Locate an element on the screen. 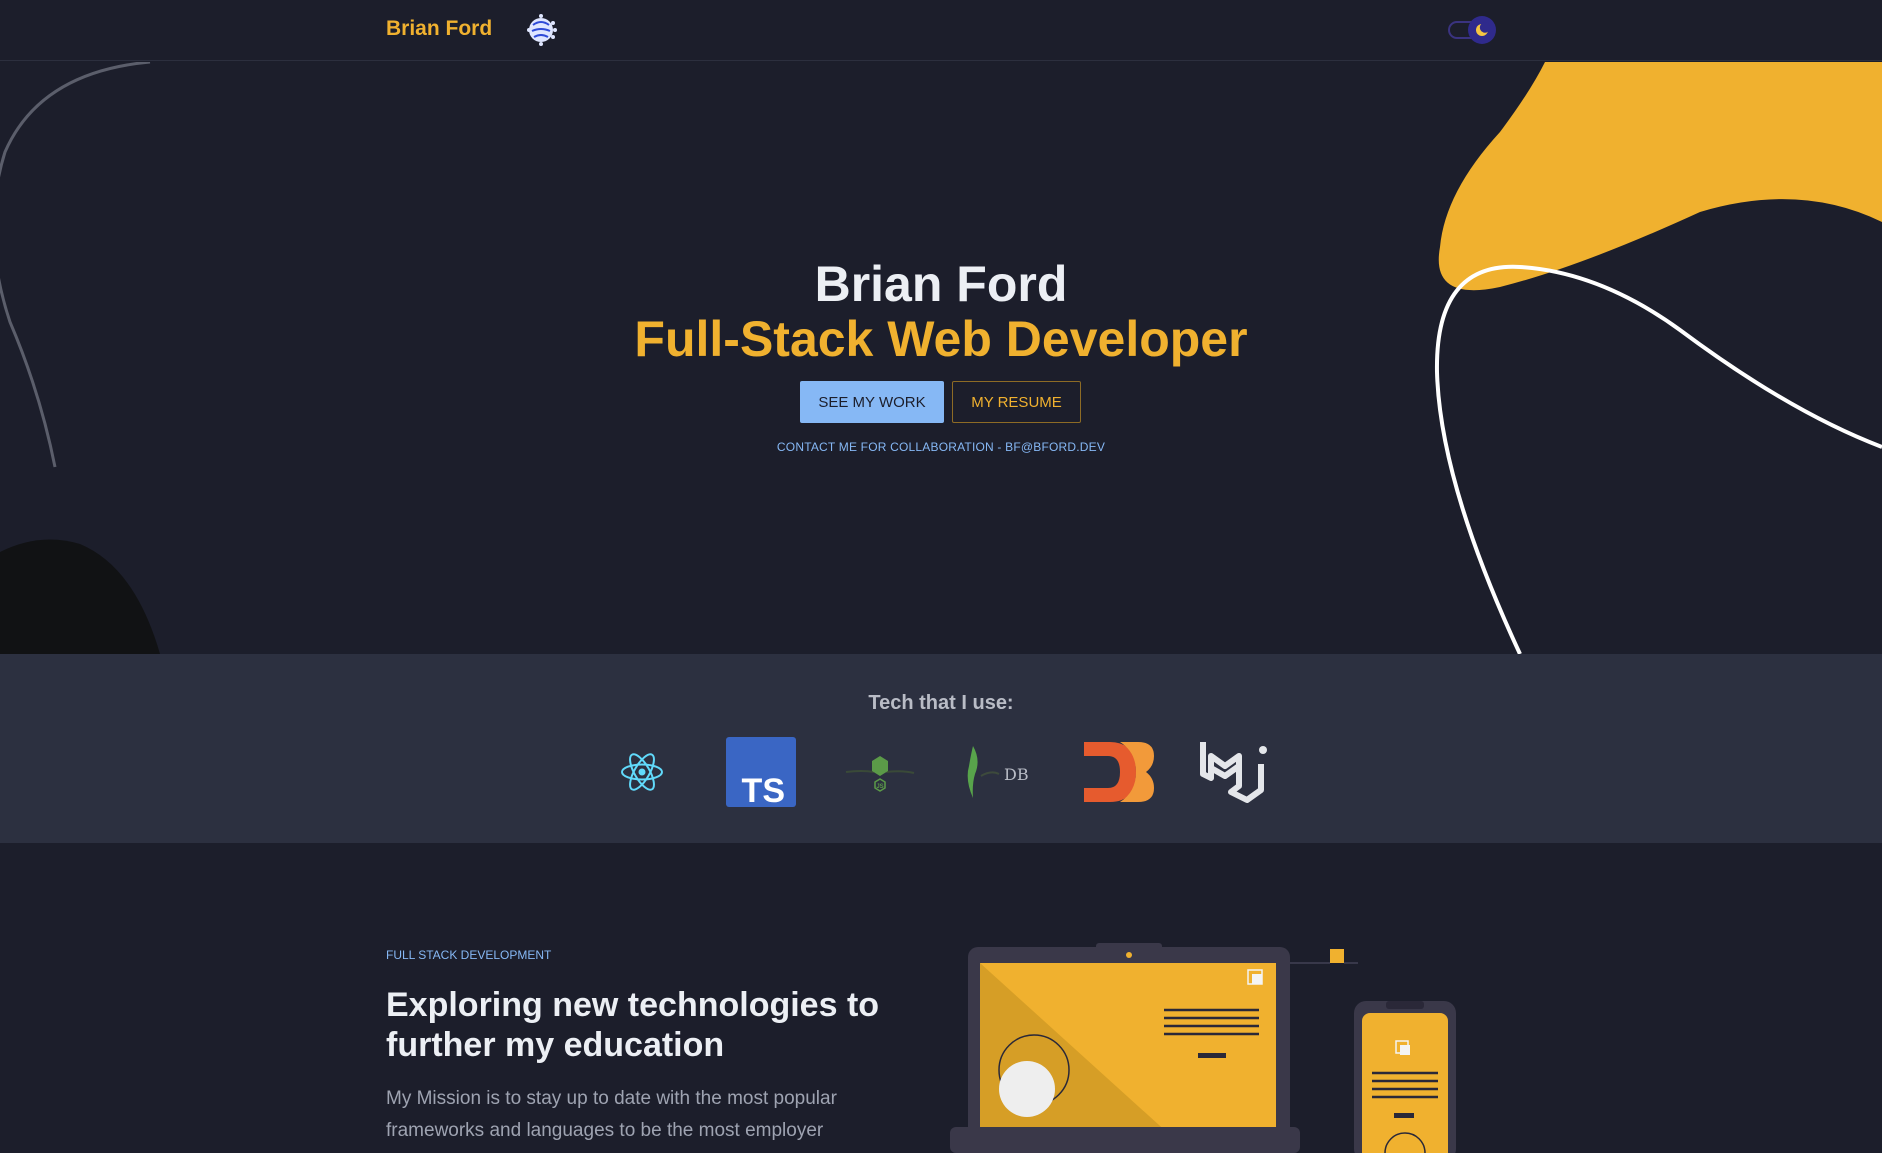 The image size is (1882, 1153). nodejs-logo-text: JS is located at coordinates (879, 787).